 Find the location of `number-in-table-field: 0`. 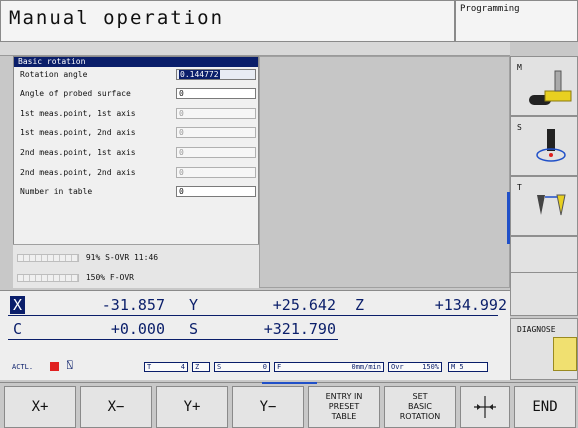

number-in-table-field: 0 is located at coordinates (216, 191).